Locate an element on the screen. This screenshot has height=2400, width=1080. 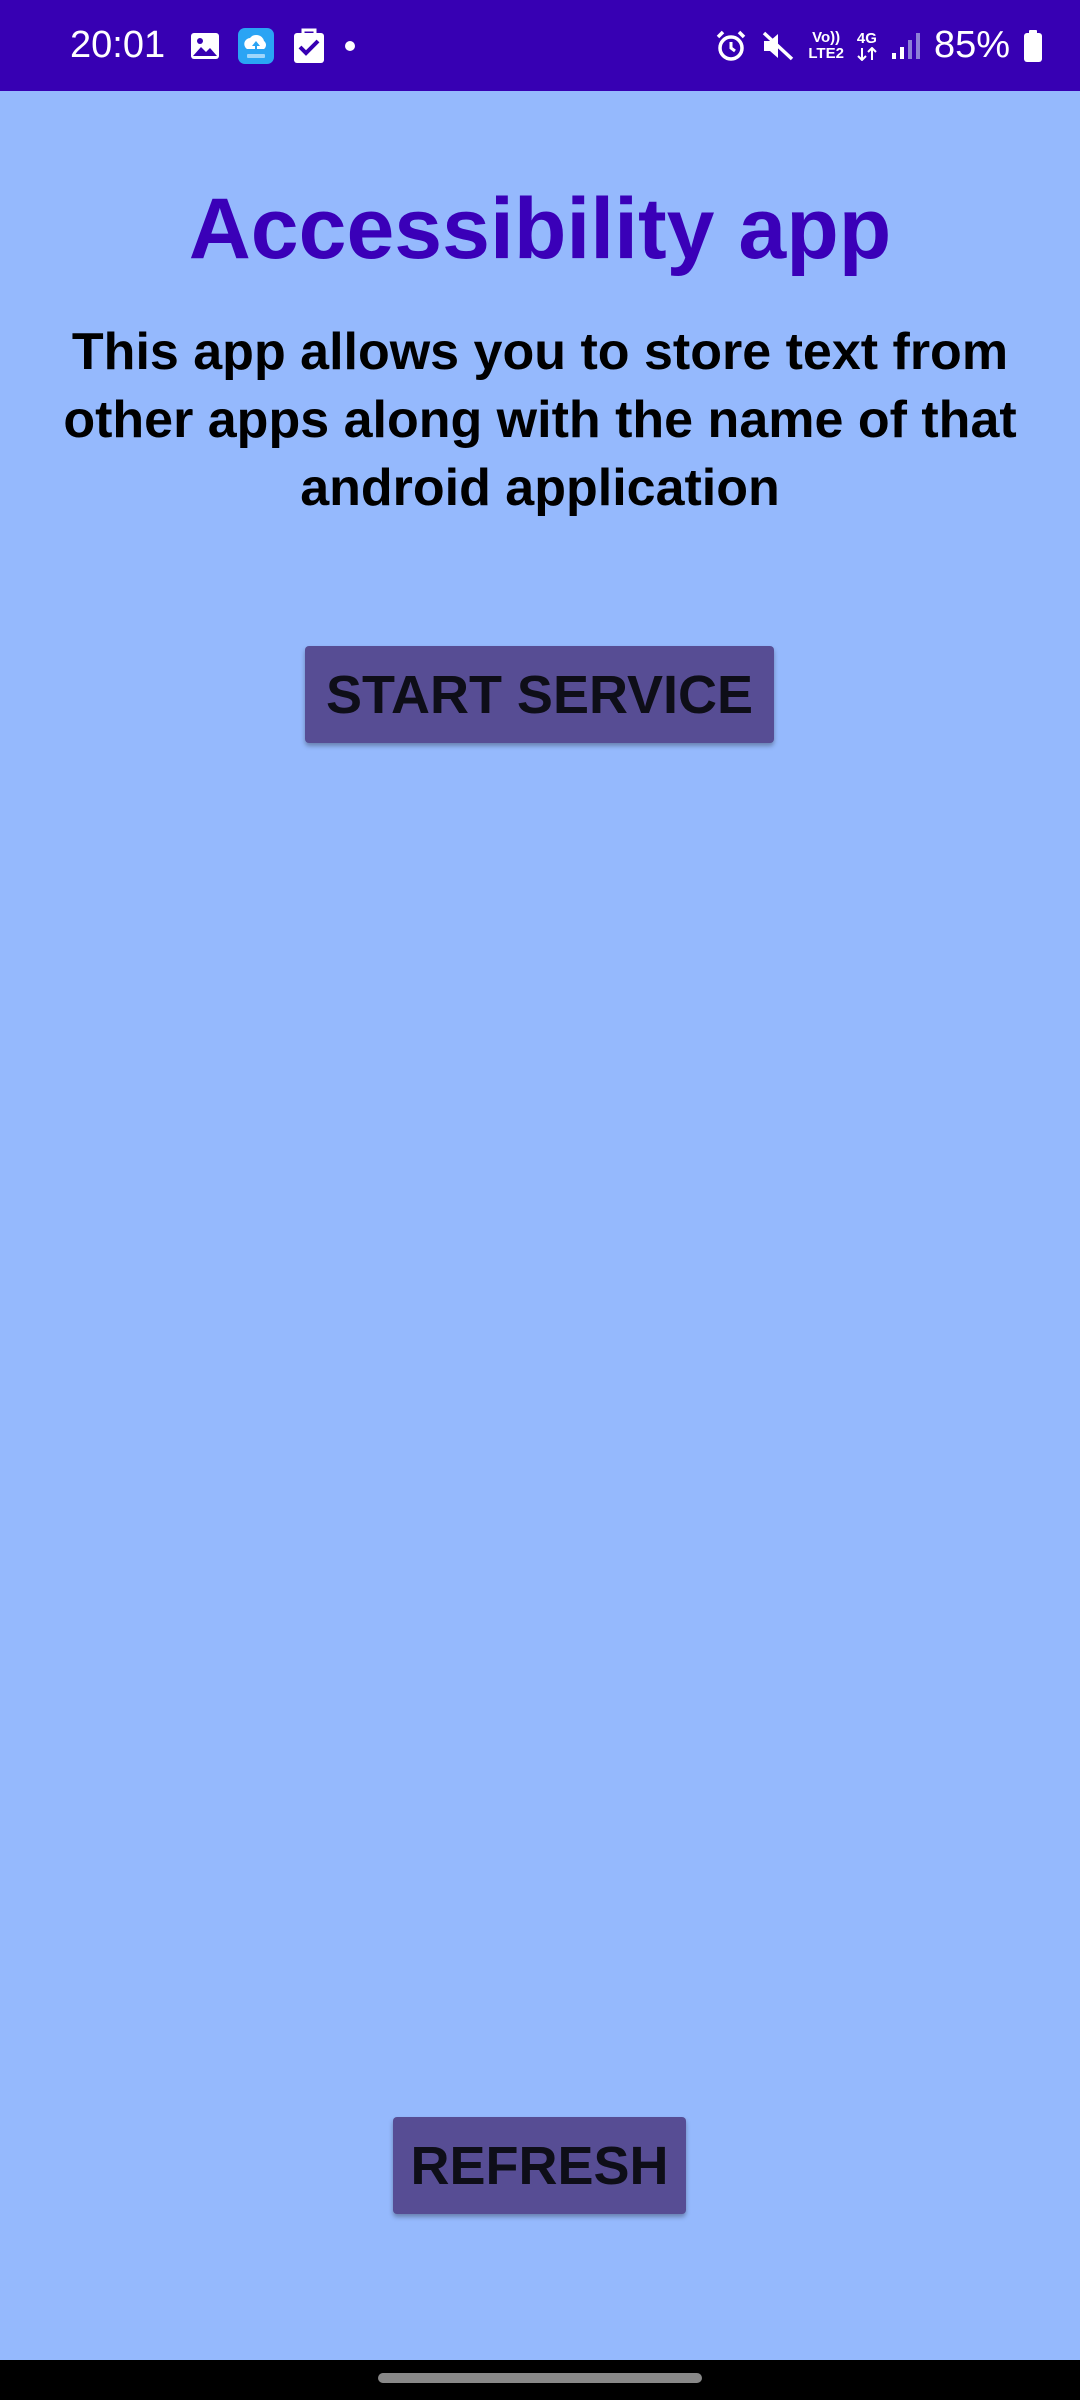
alarm-icon is located at coordinates (731, 46).